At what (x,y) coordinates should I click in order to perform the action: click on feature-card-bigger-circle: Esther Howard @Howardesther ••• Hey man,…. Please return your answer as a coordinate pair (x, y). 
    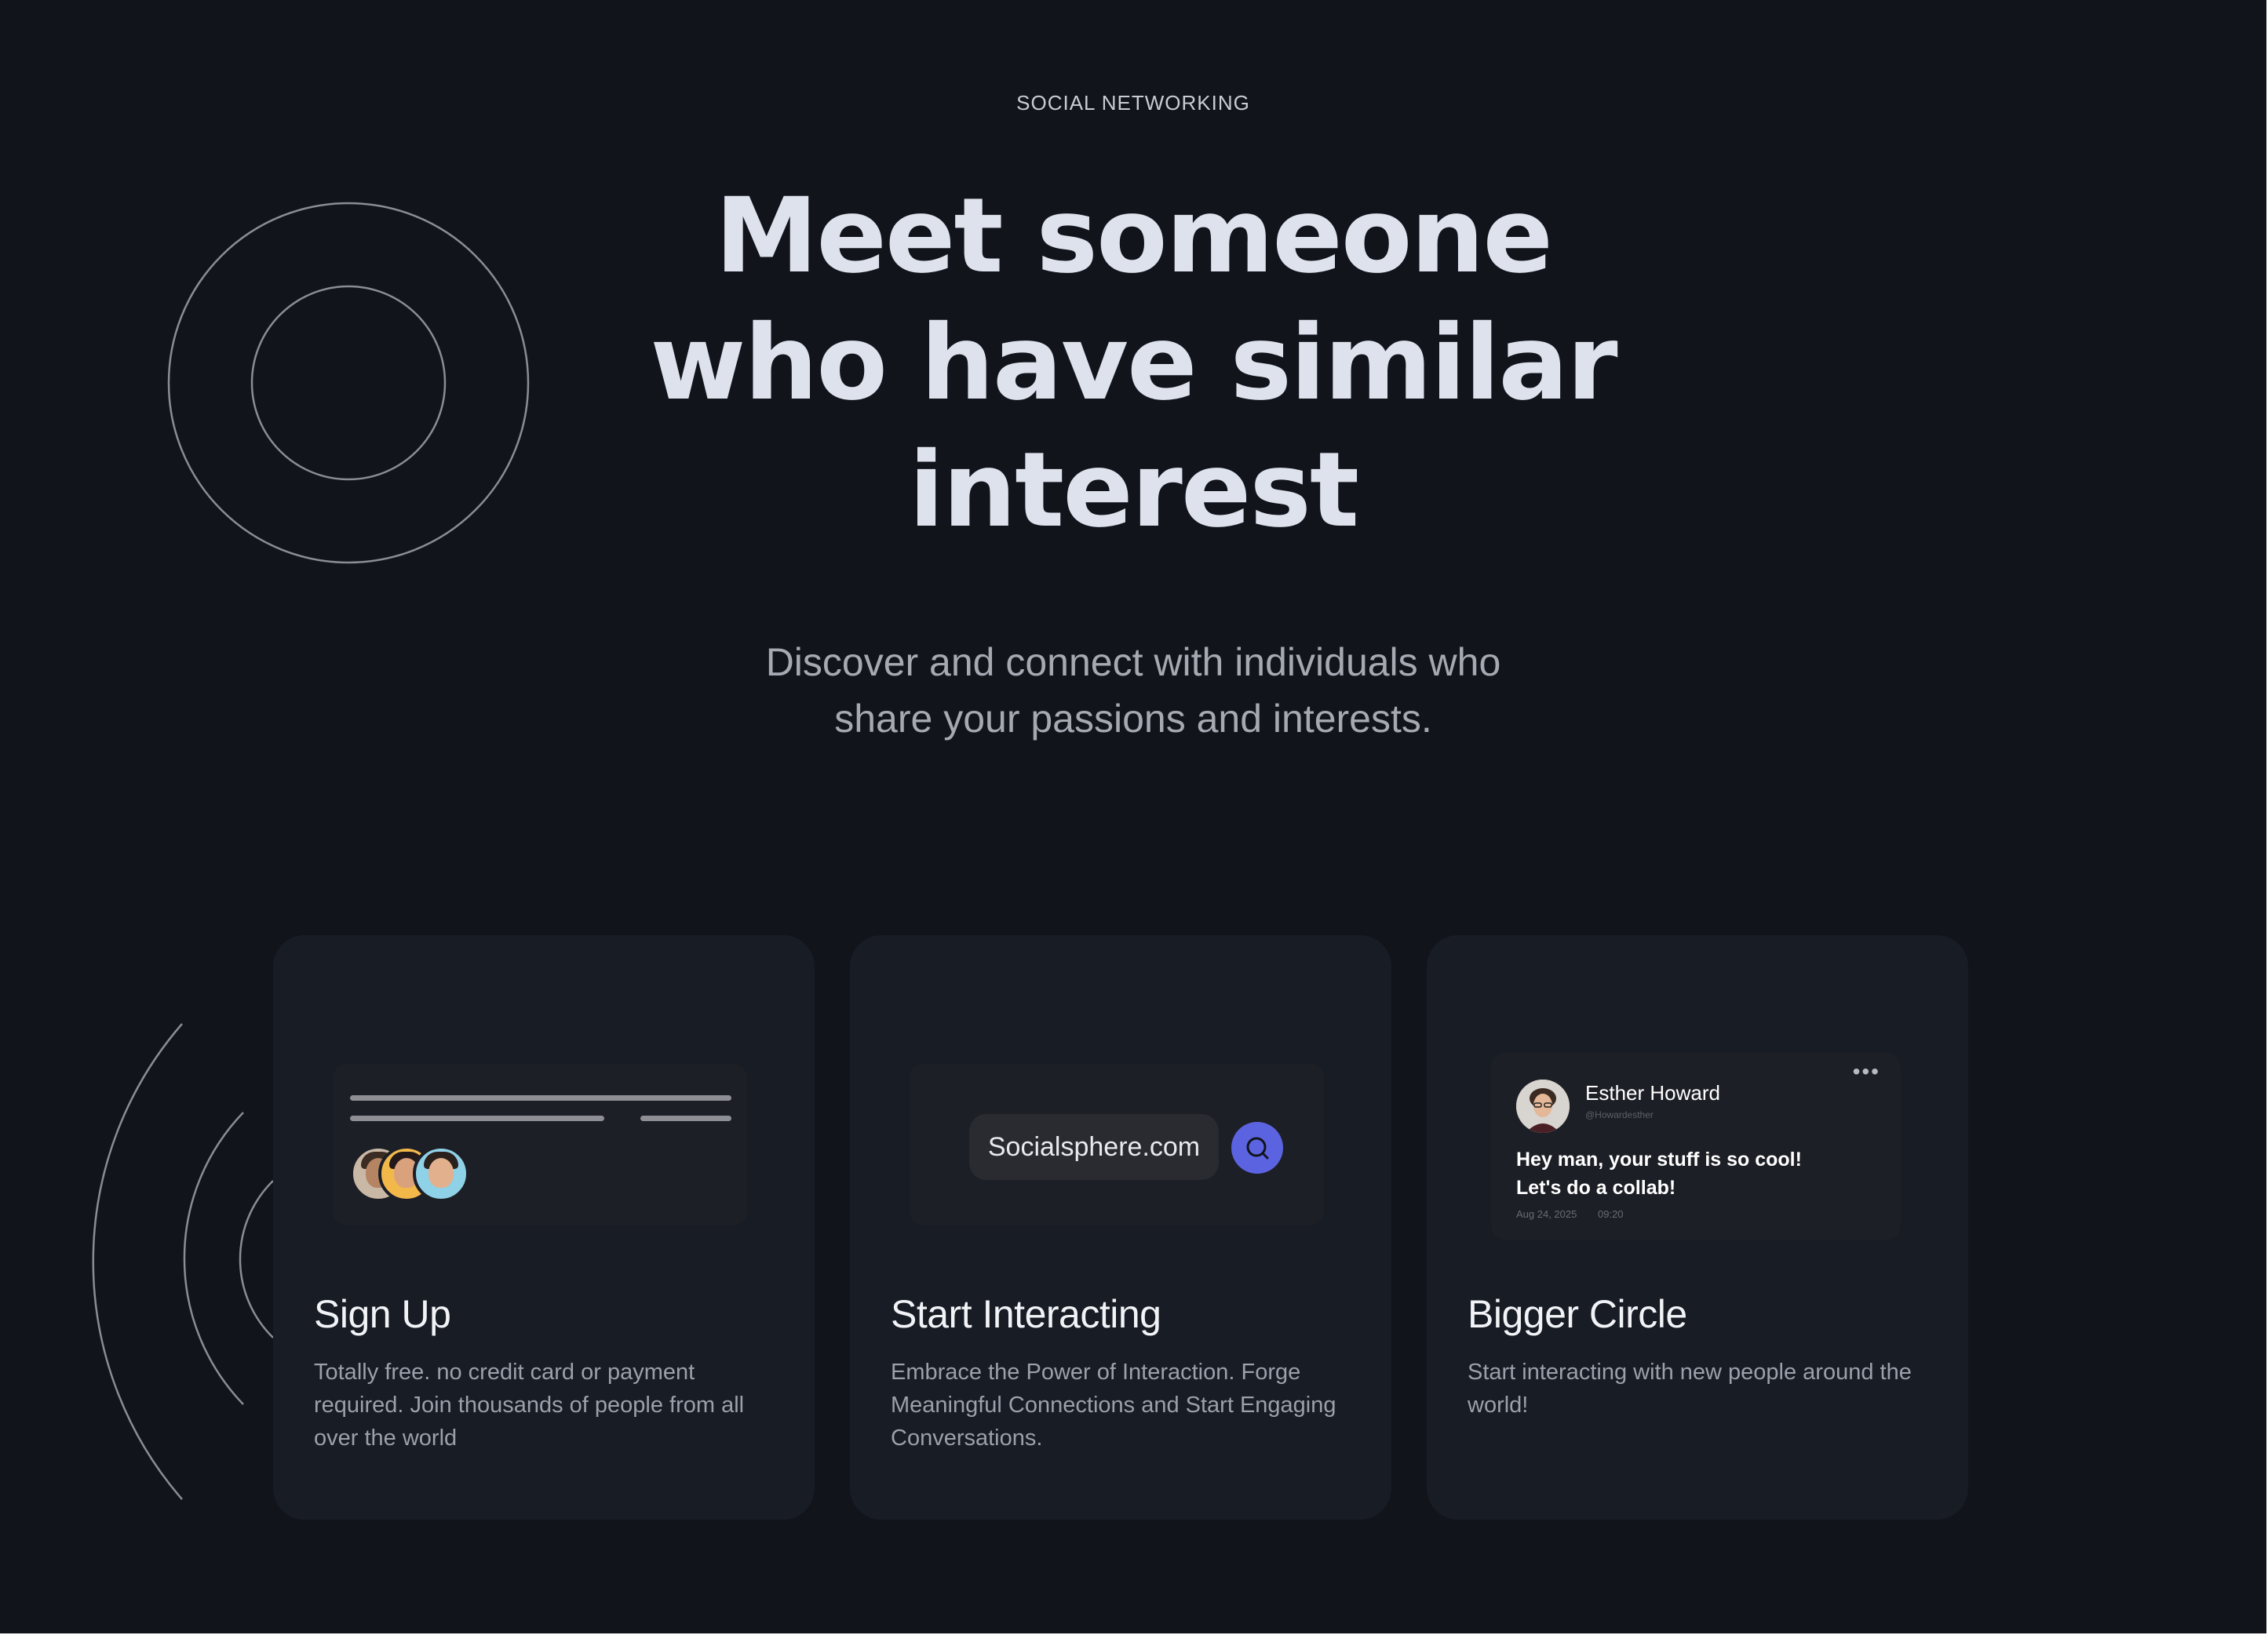
    Looking at the image, I should click on (1698, 1227).